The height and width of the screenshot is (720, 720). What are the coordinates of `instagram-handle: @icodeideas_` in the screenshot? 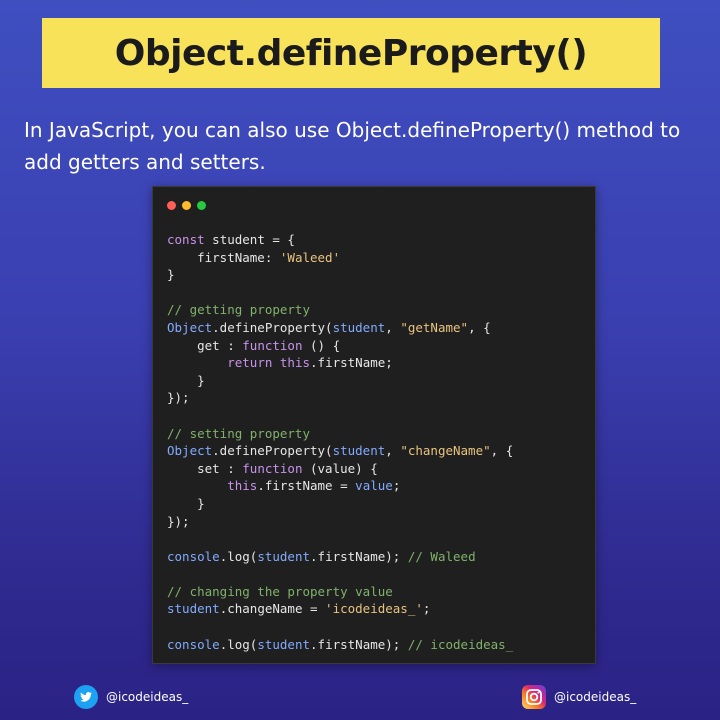 It's located at (595, 697).